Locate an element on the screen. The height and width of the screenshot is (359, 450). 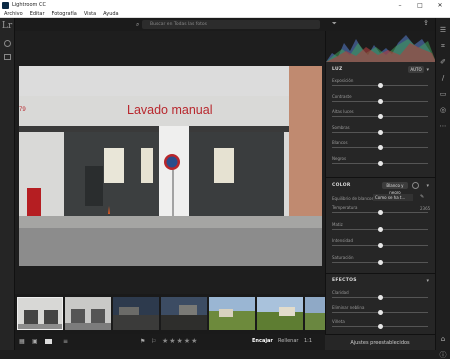
luz-collapse-icon: ▾ is located at coordinates (427, 70).